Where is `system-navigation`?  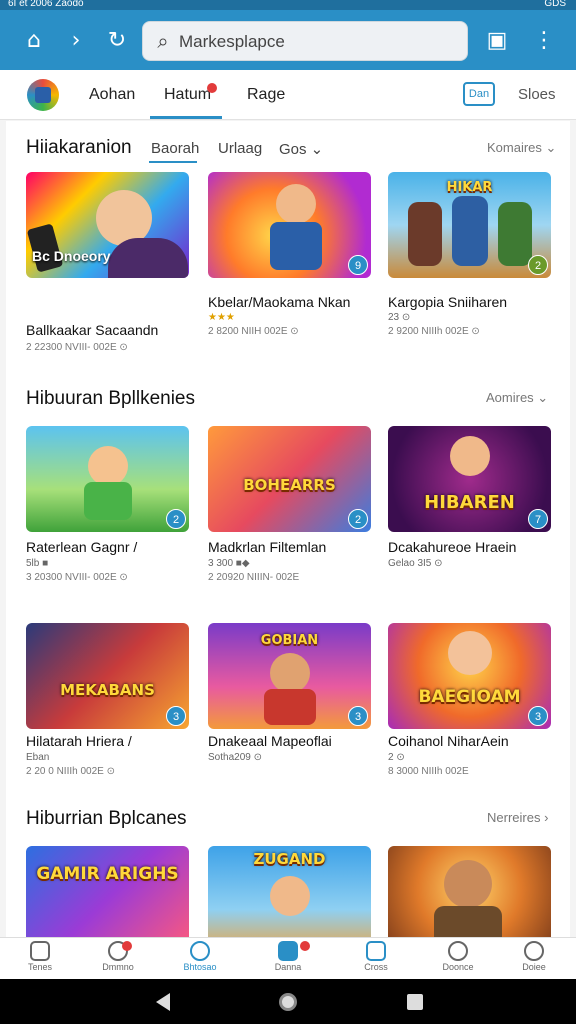 system-navigation is located at coordinates (288, 1001).